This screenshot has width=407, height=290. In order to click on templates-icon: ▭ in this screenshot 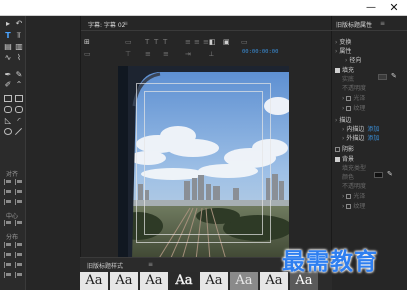, I will do `click(244, 42)`.